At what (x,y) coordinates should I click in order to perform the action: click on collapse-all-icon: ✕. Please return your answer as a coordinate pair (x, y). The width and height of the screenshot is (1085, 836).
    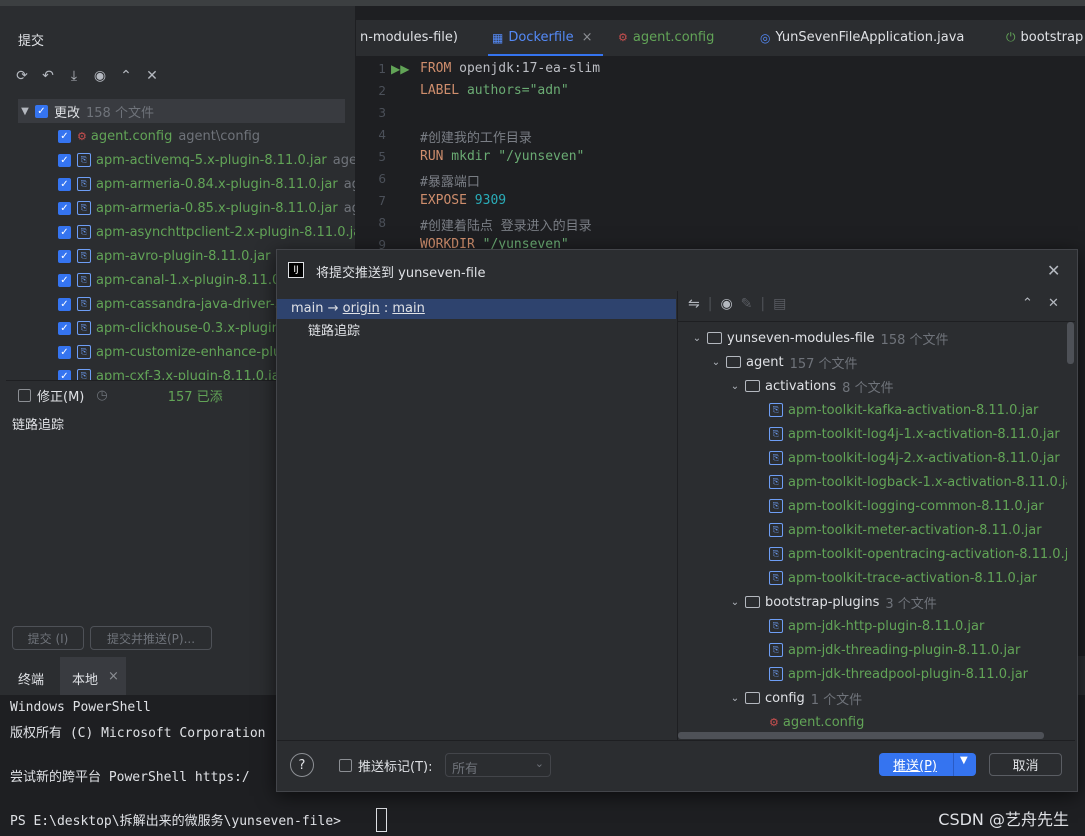
    Looking at the image, I should click on (1053, 303).